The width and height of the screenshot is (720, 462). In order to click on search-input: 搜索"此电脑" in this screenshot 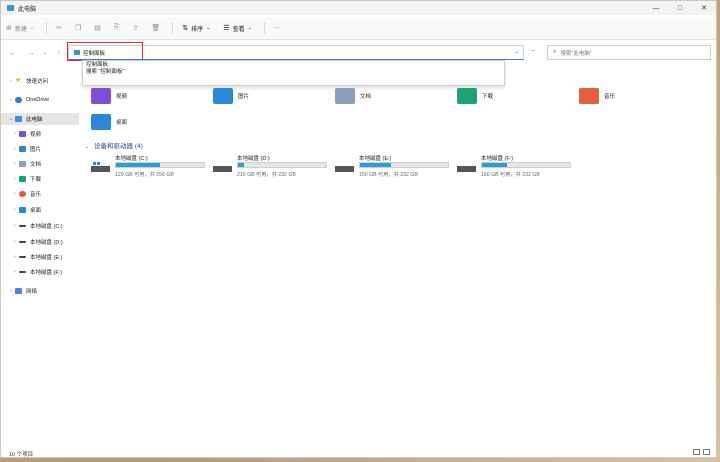, I will do `click(575, 53)`.